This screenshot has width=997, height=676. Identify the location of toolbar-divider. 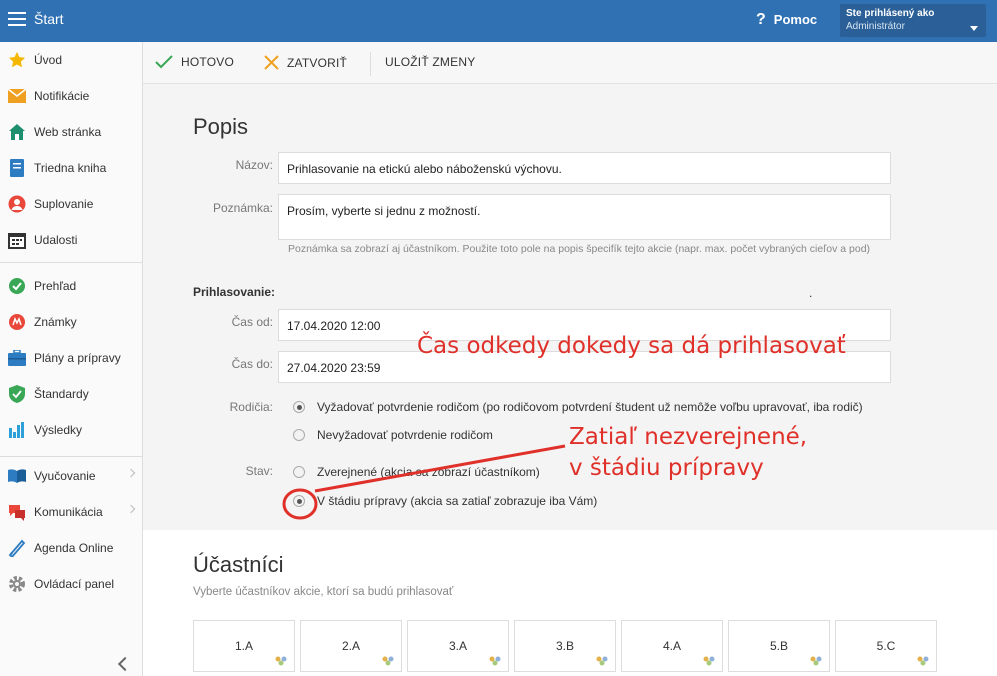
(370, 64).